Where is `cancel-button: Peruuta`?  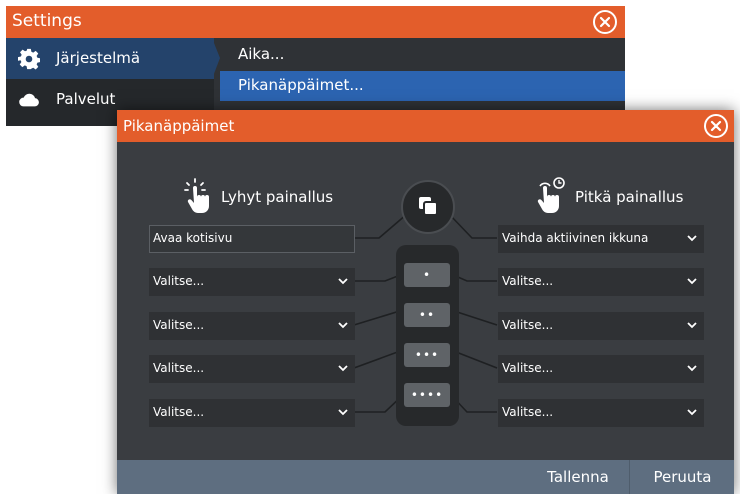 cancel-button: Peruuta is located at coordinates (682, 477).